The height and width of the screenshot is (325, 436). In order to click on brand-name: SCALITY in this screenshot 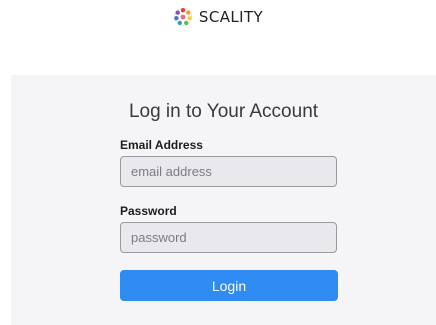, I will do `click(231, 17)`.